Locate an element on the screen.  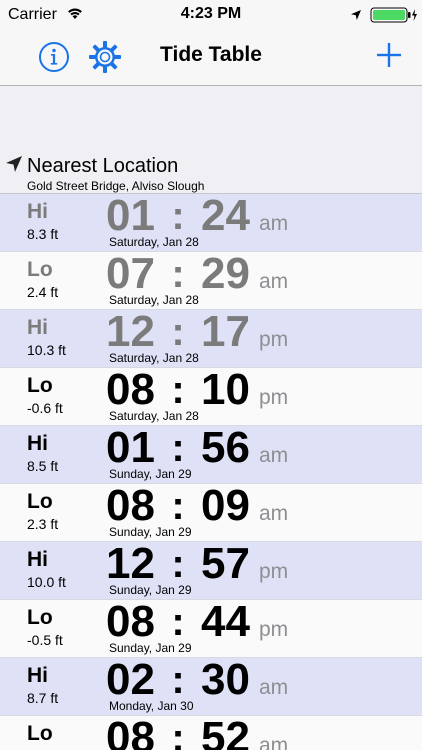
tide-minute: 17 is located at coordinates (225, 331).